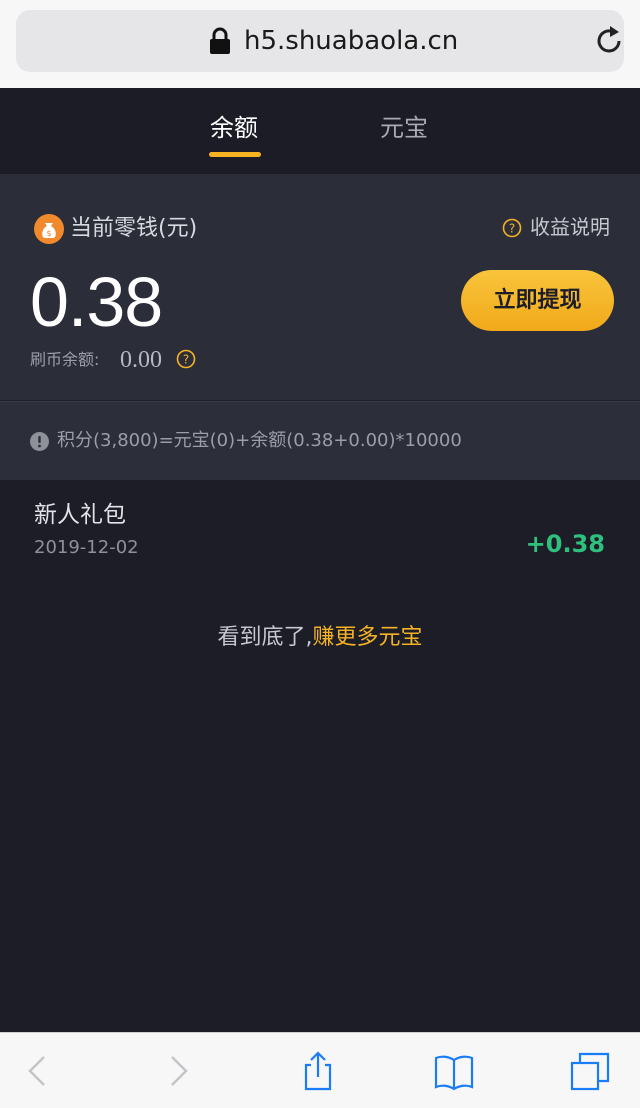 The height and width of the screenshot is (1108, 640). I want to click on earnings-explanation-link: 收益说明, so click(570, 227).